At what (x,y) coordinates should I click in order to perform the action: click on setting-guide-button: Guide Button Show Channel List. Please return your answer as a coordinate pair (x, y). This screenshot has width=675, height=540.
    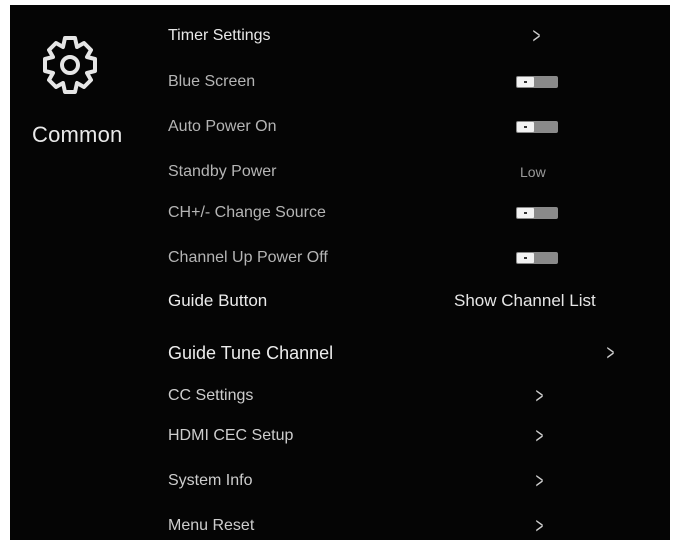
    Looking at the image, I should click on (340, 301).